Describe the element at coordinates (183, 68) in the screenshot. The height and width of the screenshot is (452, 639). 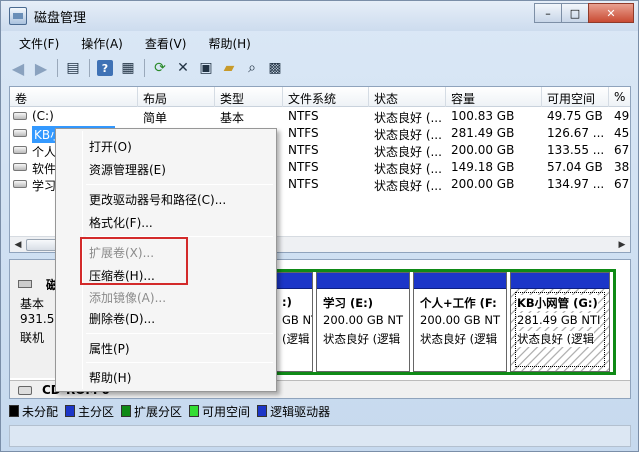
I see `delete-icon: ✕` at that location.